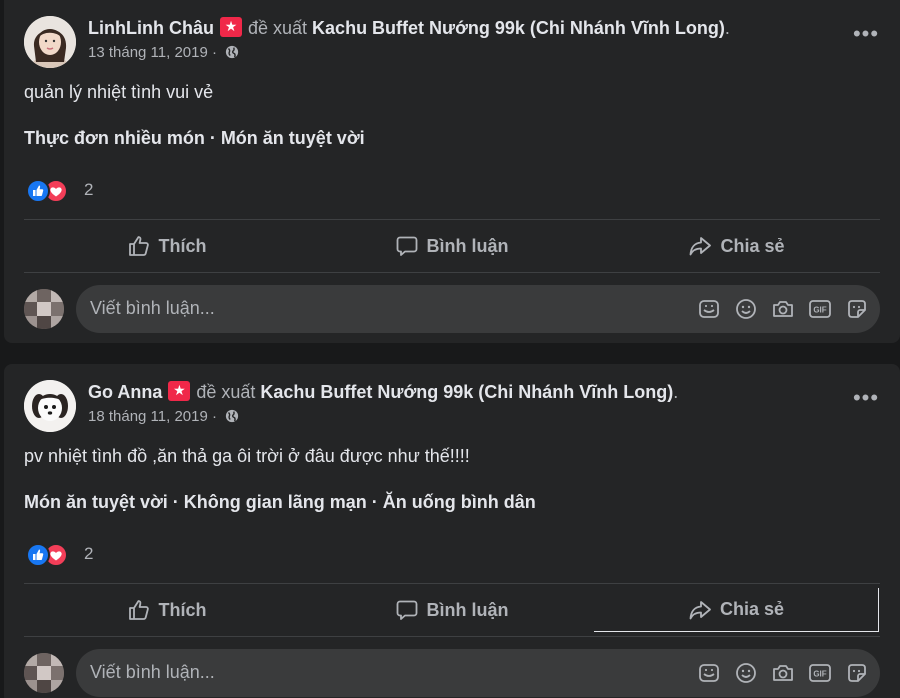 Image resolution: width=900 pixels, height=698 pixels. Describe the element at coordinates (125, 392) in the screenshot. I see `author-name: Go Anna` at that location.